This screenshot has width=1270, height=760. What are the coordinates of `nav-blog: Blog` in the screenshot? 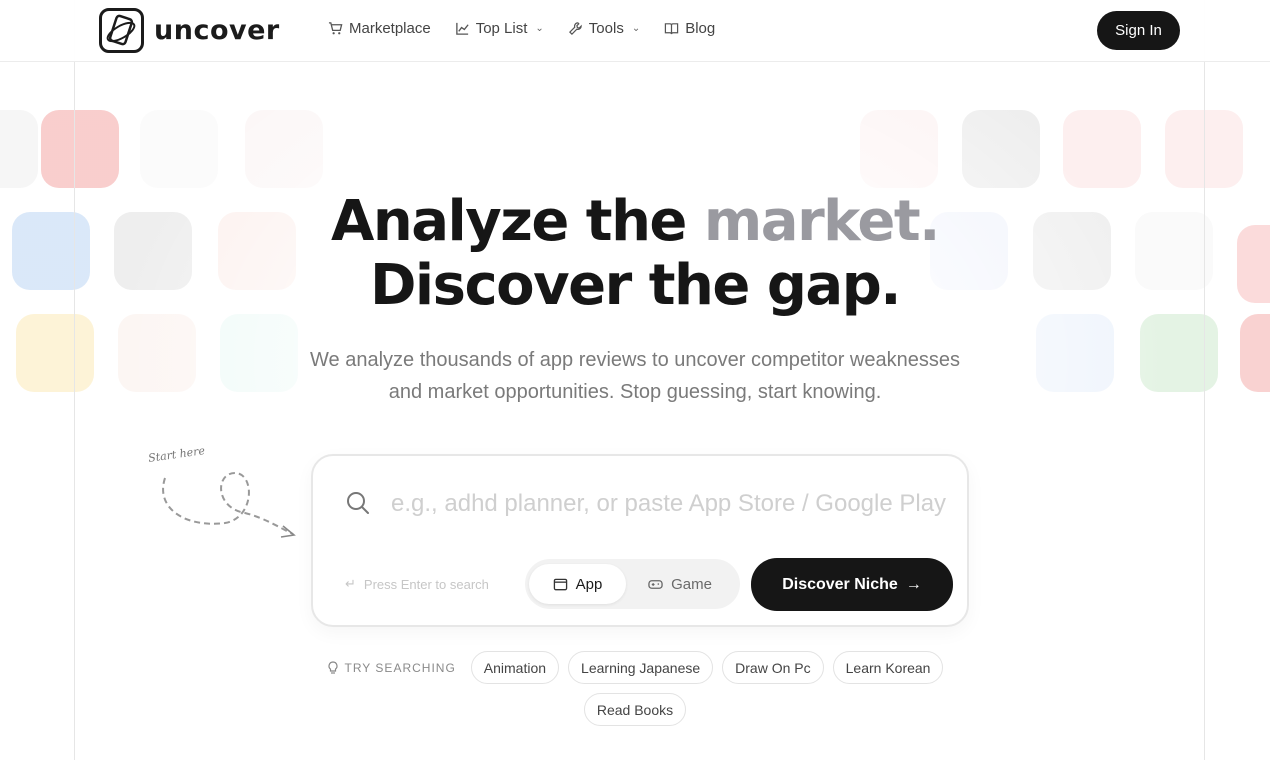 It's located at (689, 28).